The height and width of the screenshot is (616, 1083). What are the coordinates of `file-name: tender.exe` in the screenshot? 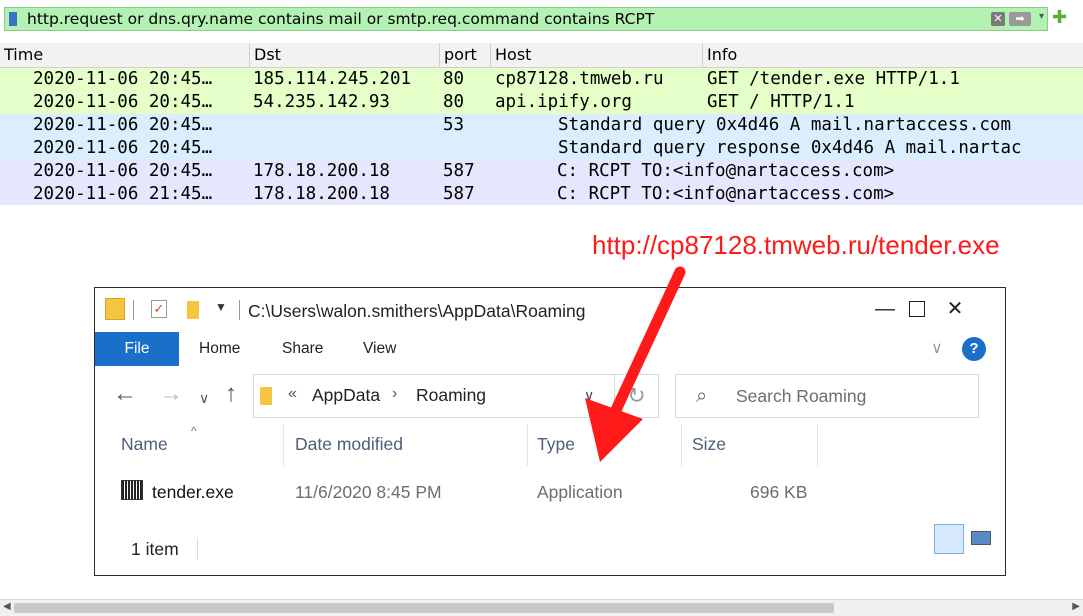 It's located at (193, 492).